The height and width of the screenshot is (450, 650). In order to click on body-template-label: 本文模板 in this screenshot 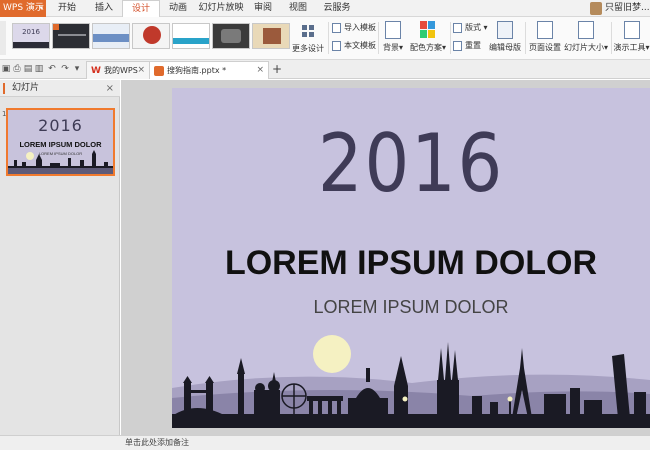, I will do `click(360, 45)`.